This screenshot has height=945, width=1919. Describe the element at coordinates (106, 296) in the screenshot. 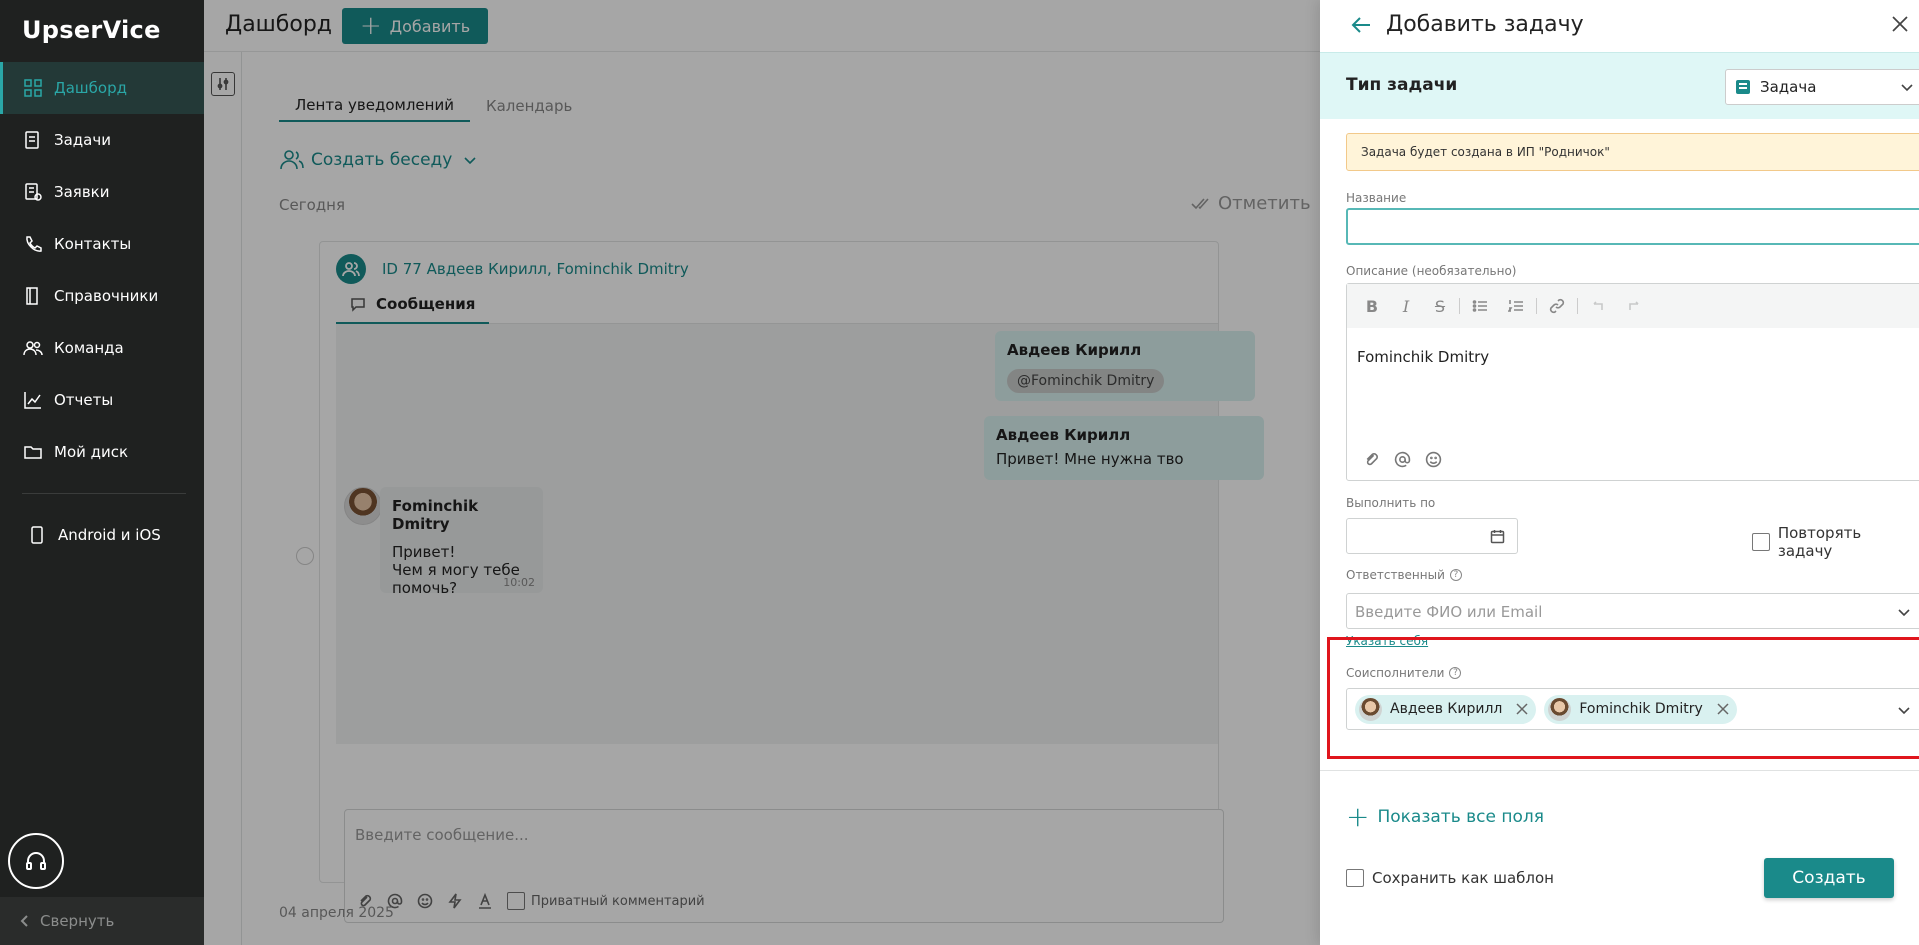

I see `sidebar-item-label: Справочники` at that location.